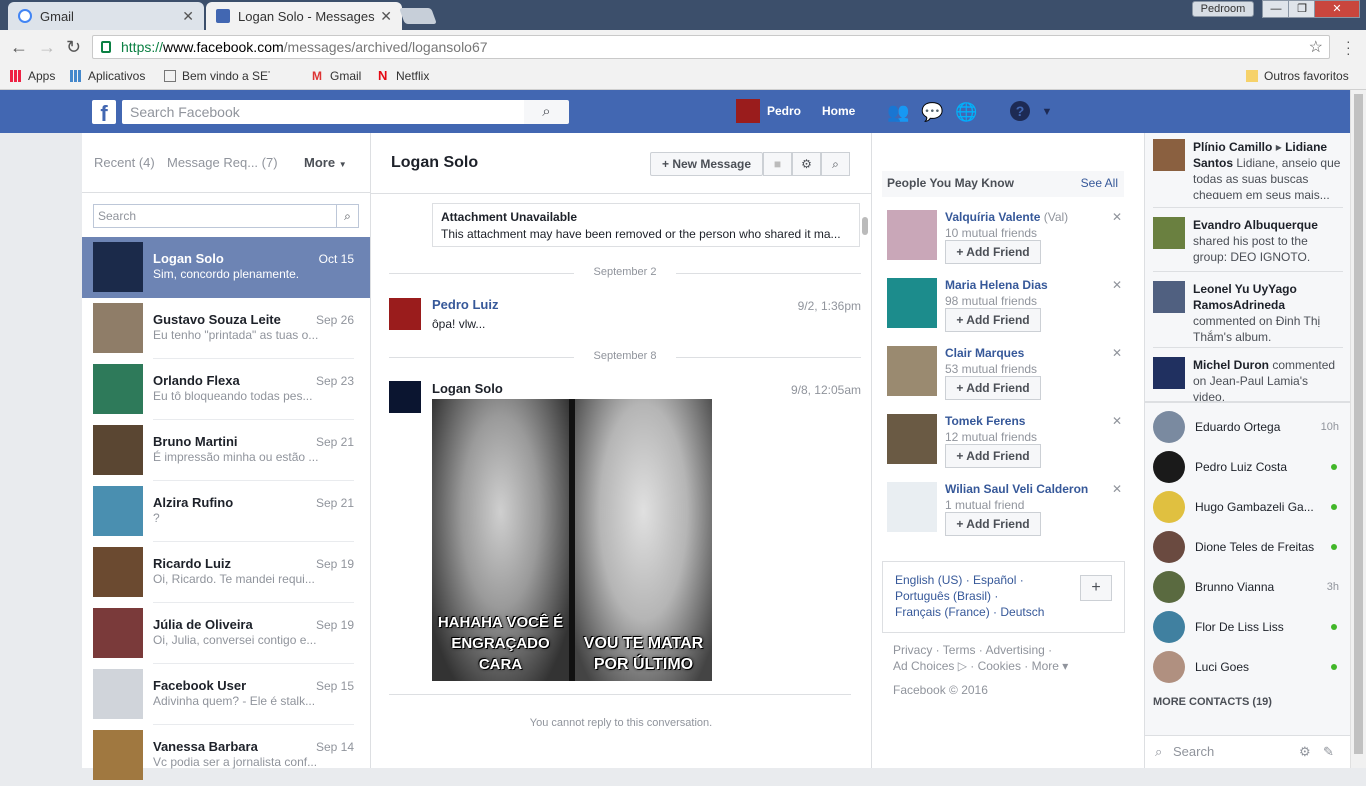 The image size is (1366, 786). What do you see at coordinates (1248, 467) in the screenshot?
I see `chat-contact: Pedro Luiz Costa` at bounding box center [1248, 467].